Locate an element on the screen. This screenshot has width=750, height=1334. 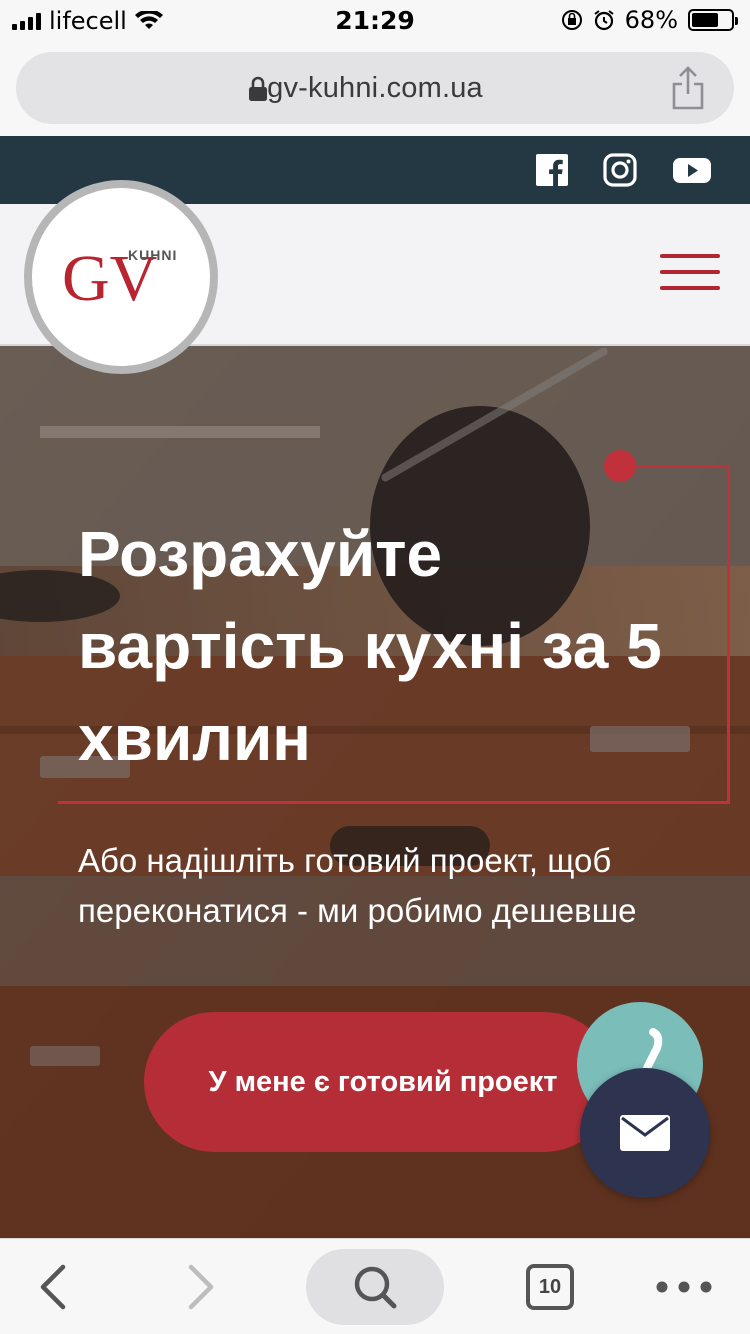
search-icon is located at coordinates (375, 1287).